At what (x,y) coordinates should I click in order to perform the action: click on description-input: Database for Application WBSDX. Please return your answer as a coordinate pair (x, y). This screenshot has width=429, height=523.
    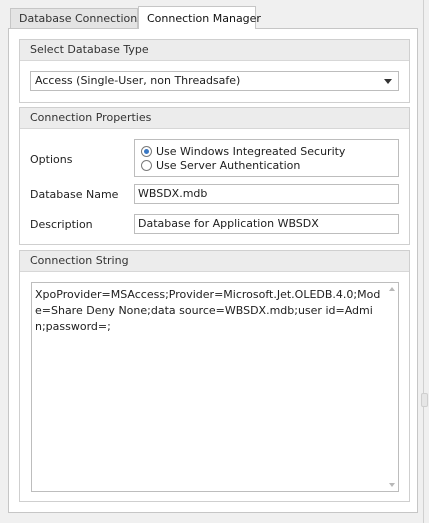
    Looking at the image, I should click on (266, 224).